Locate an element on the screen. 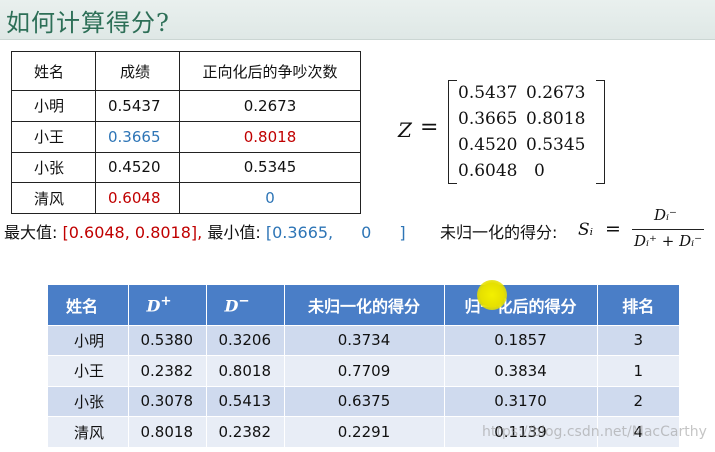 Image resolution: width=715 pixels, height=452 pixels. max-value-a: 0.6048, is located at coordinates (99, 232).